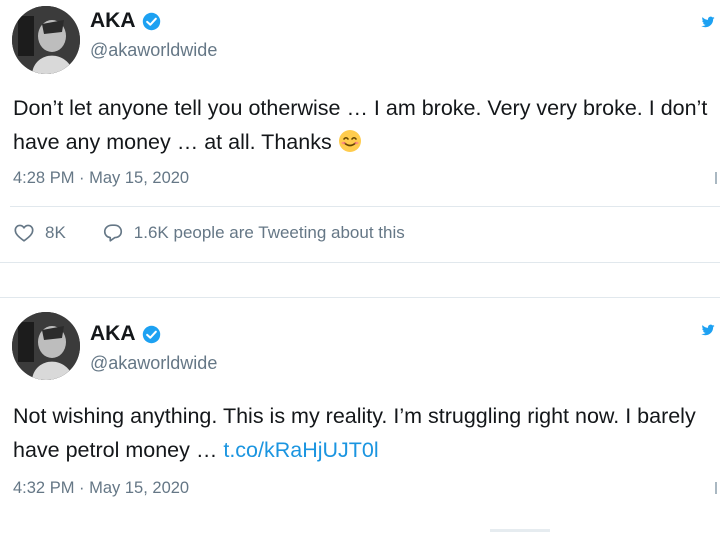  I want to click on like-button: 8K, so click(39, 233).